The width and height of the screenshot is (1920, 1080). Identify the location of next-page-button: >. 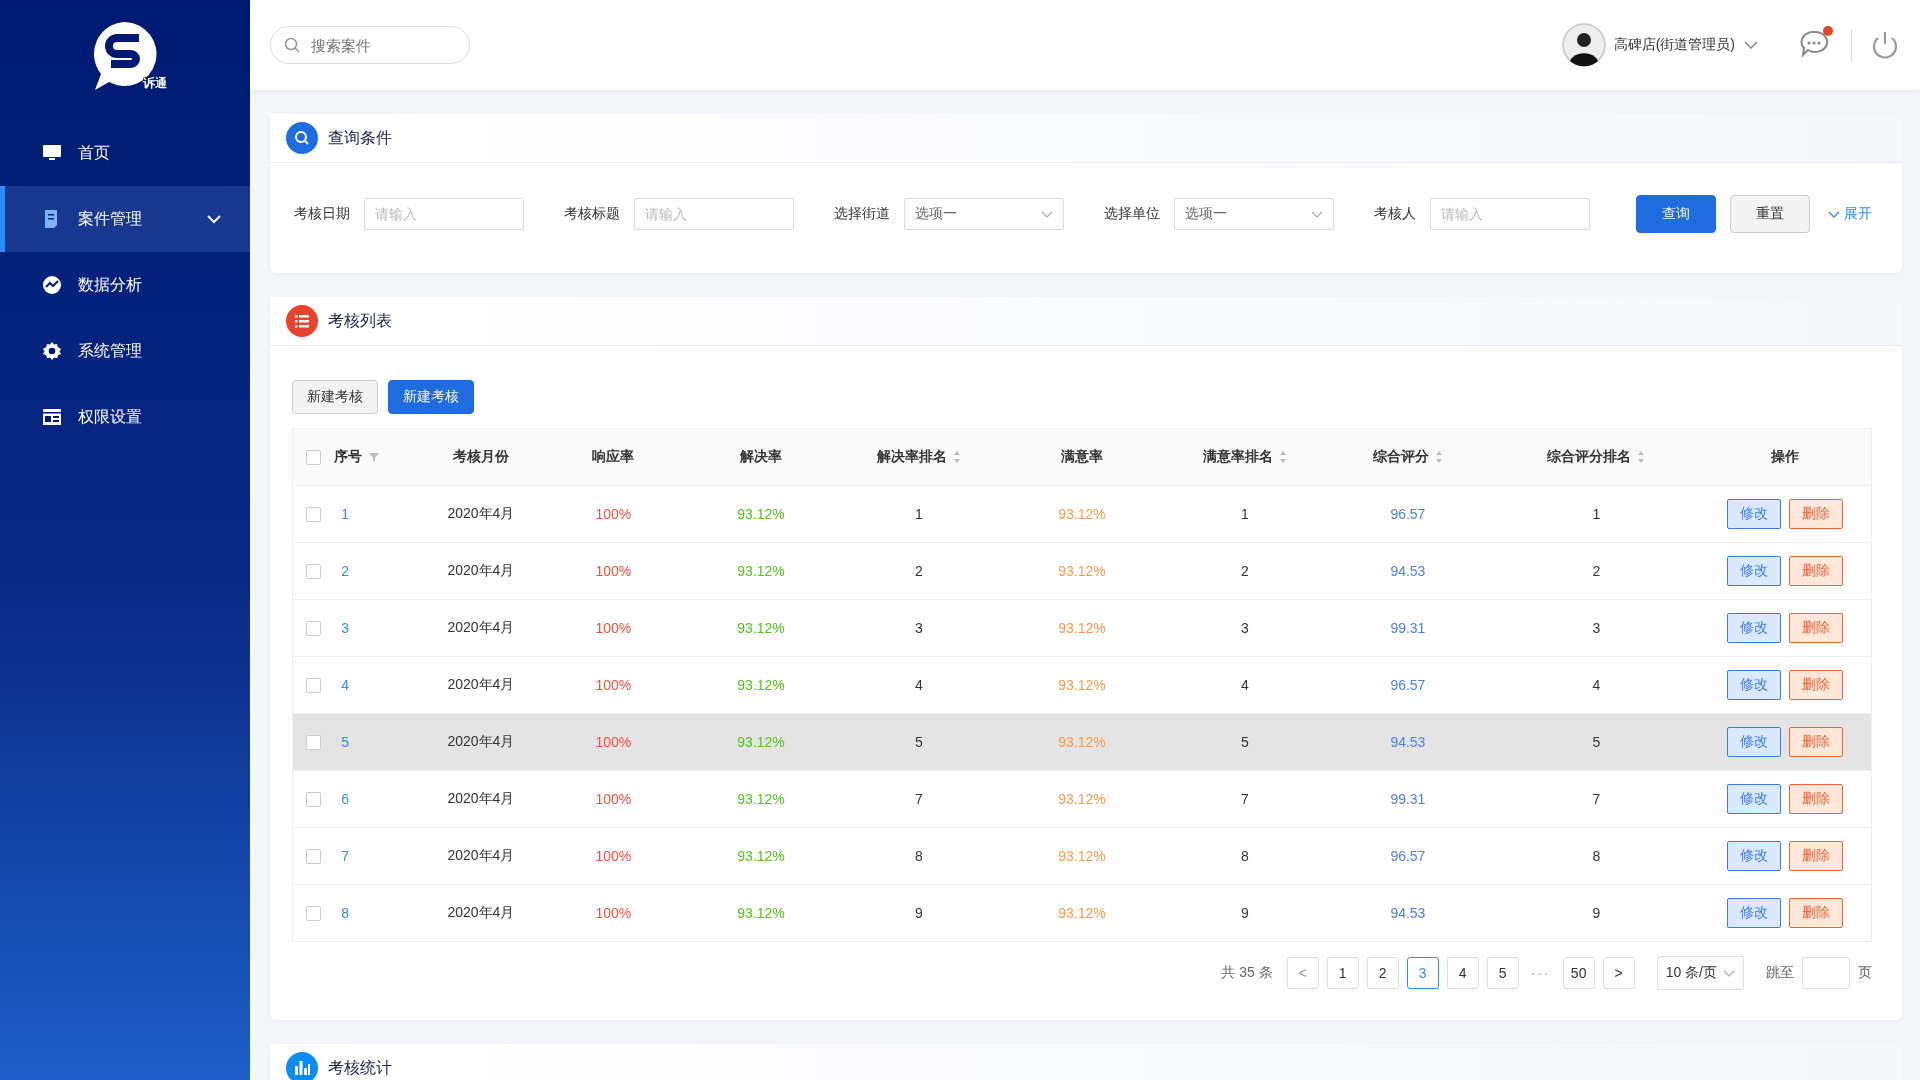
(1618, 973).